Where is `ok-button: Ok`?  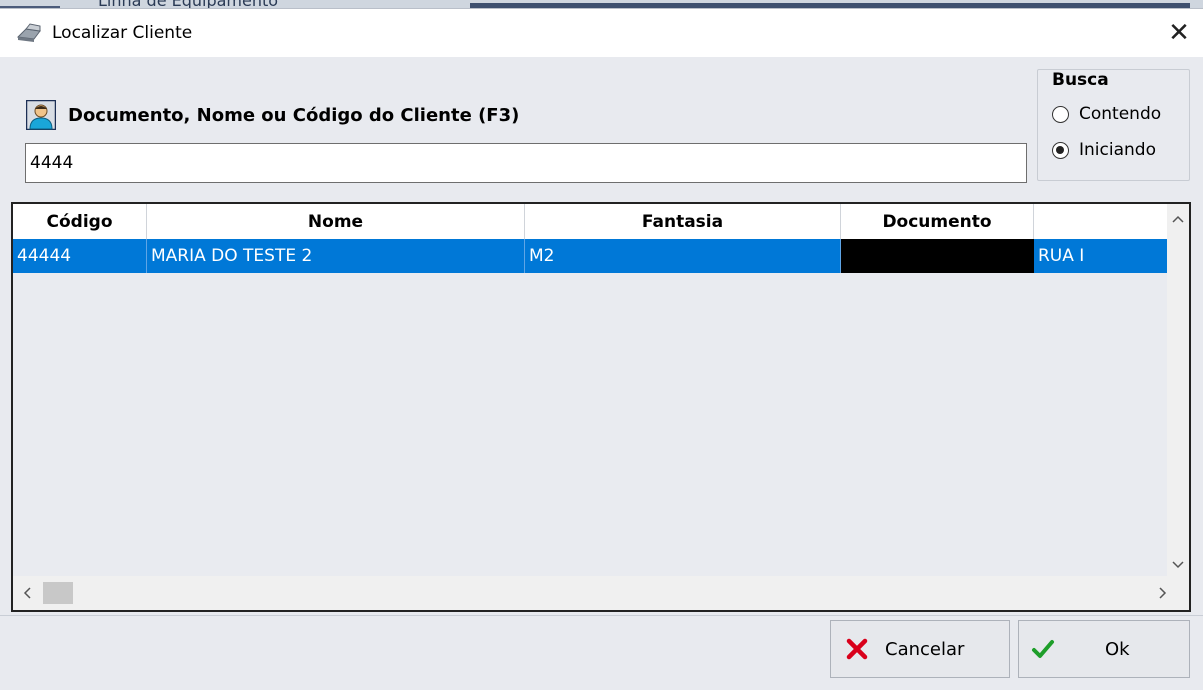 ok-button: Ok is located at coordinates (1104, 649).